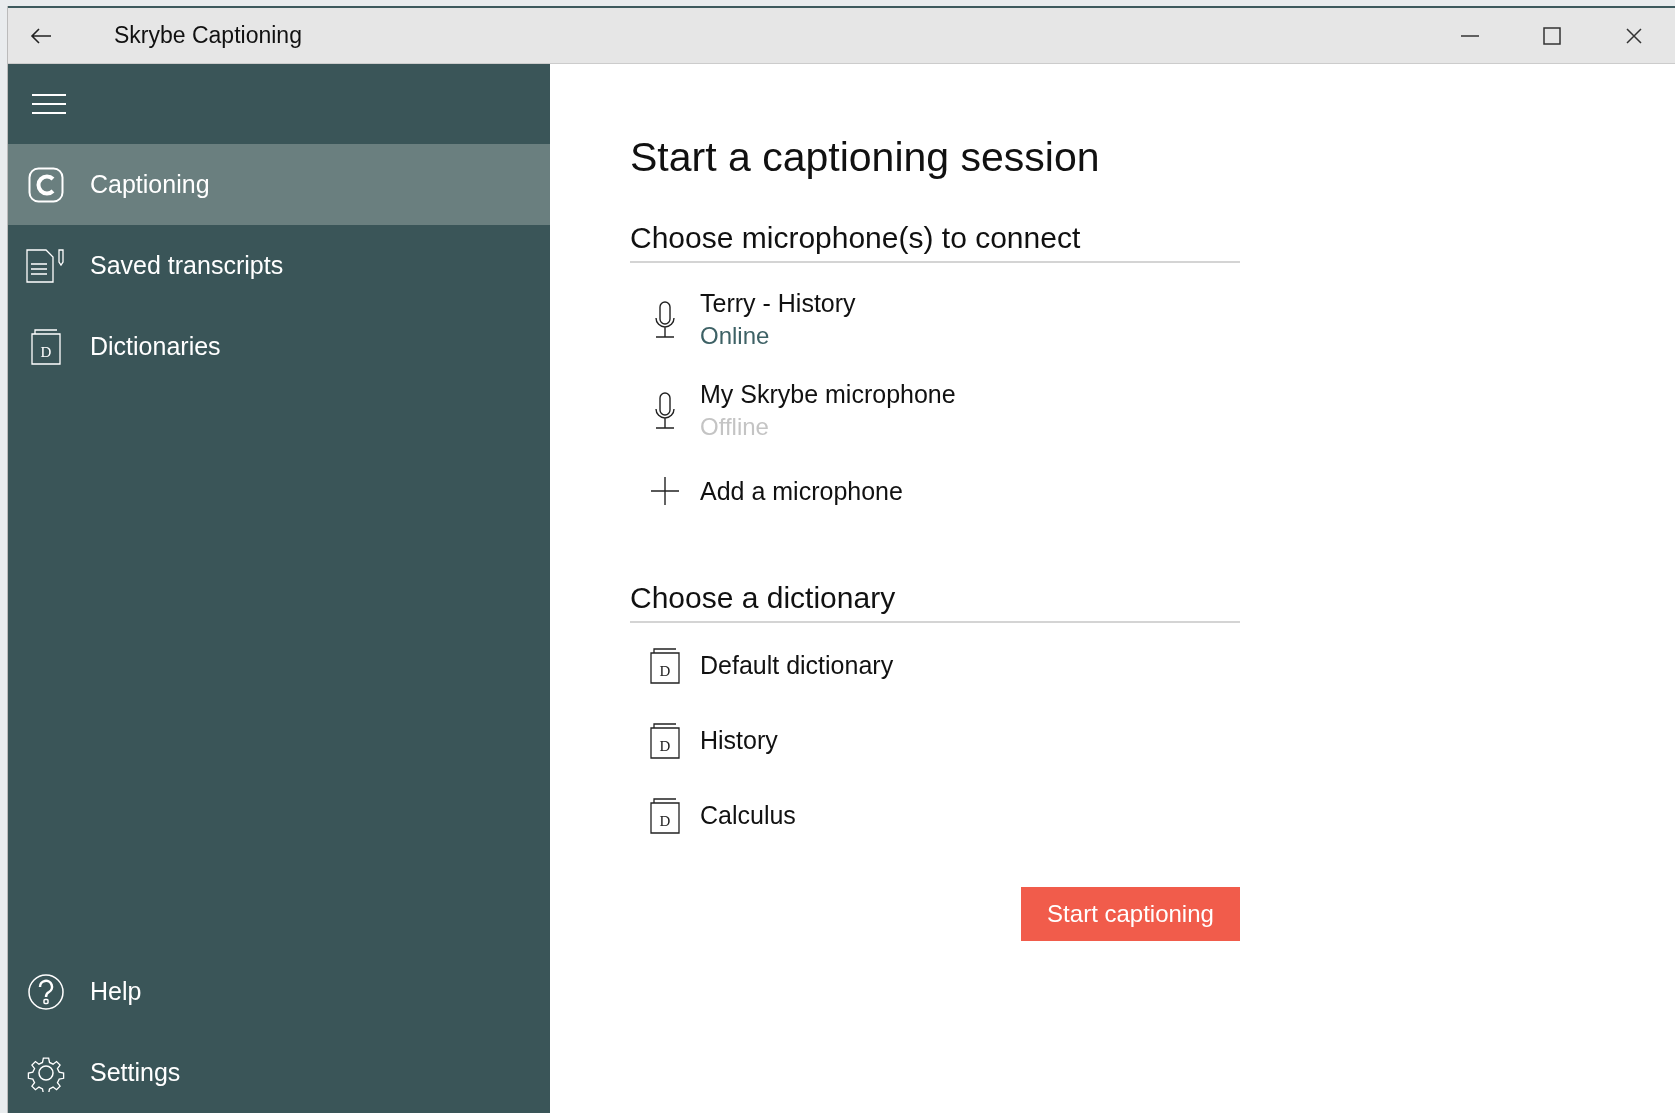 The width and height of the screenshot is (1675, 1113). I want to click on maximize-icon, so click(1552, 35).